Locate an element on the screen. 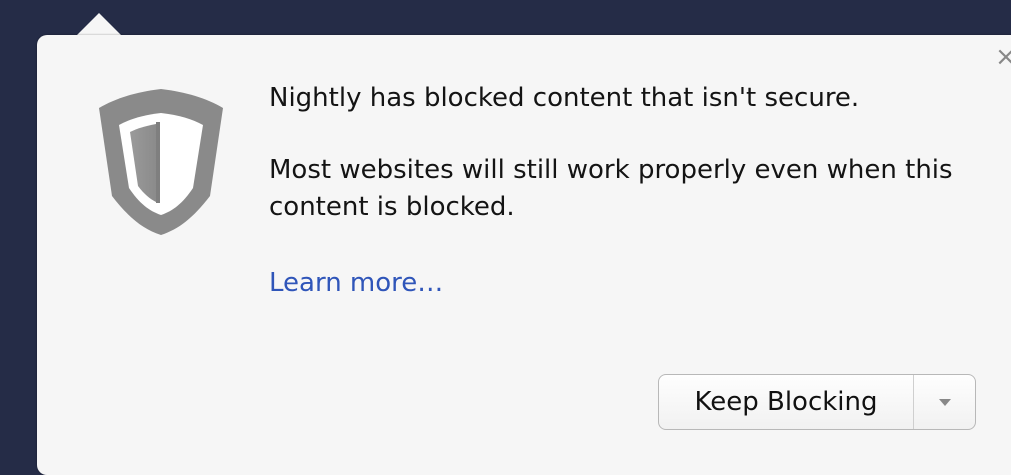  action-menu-button is located at coordinates (944, 402).